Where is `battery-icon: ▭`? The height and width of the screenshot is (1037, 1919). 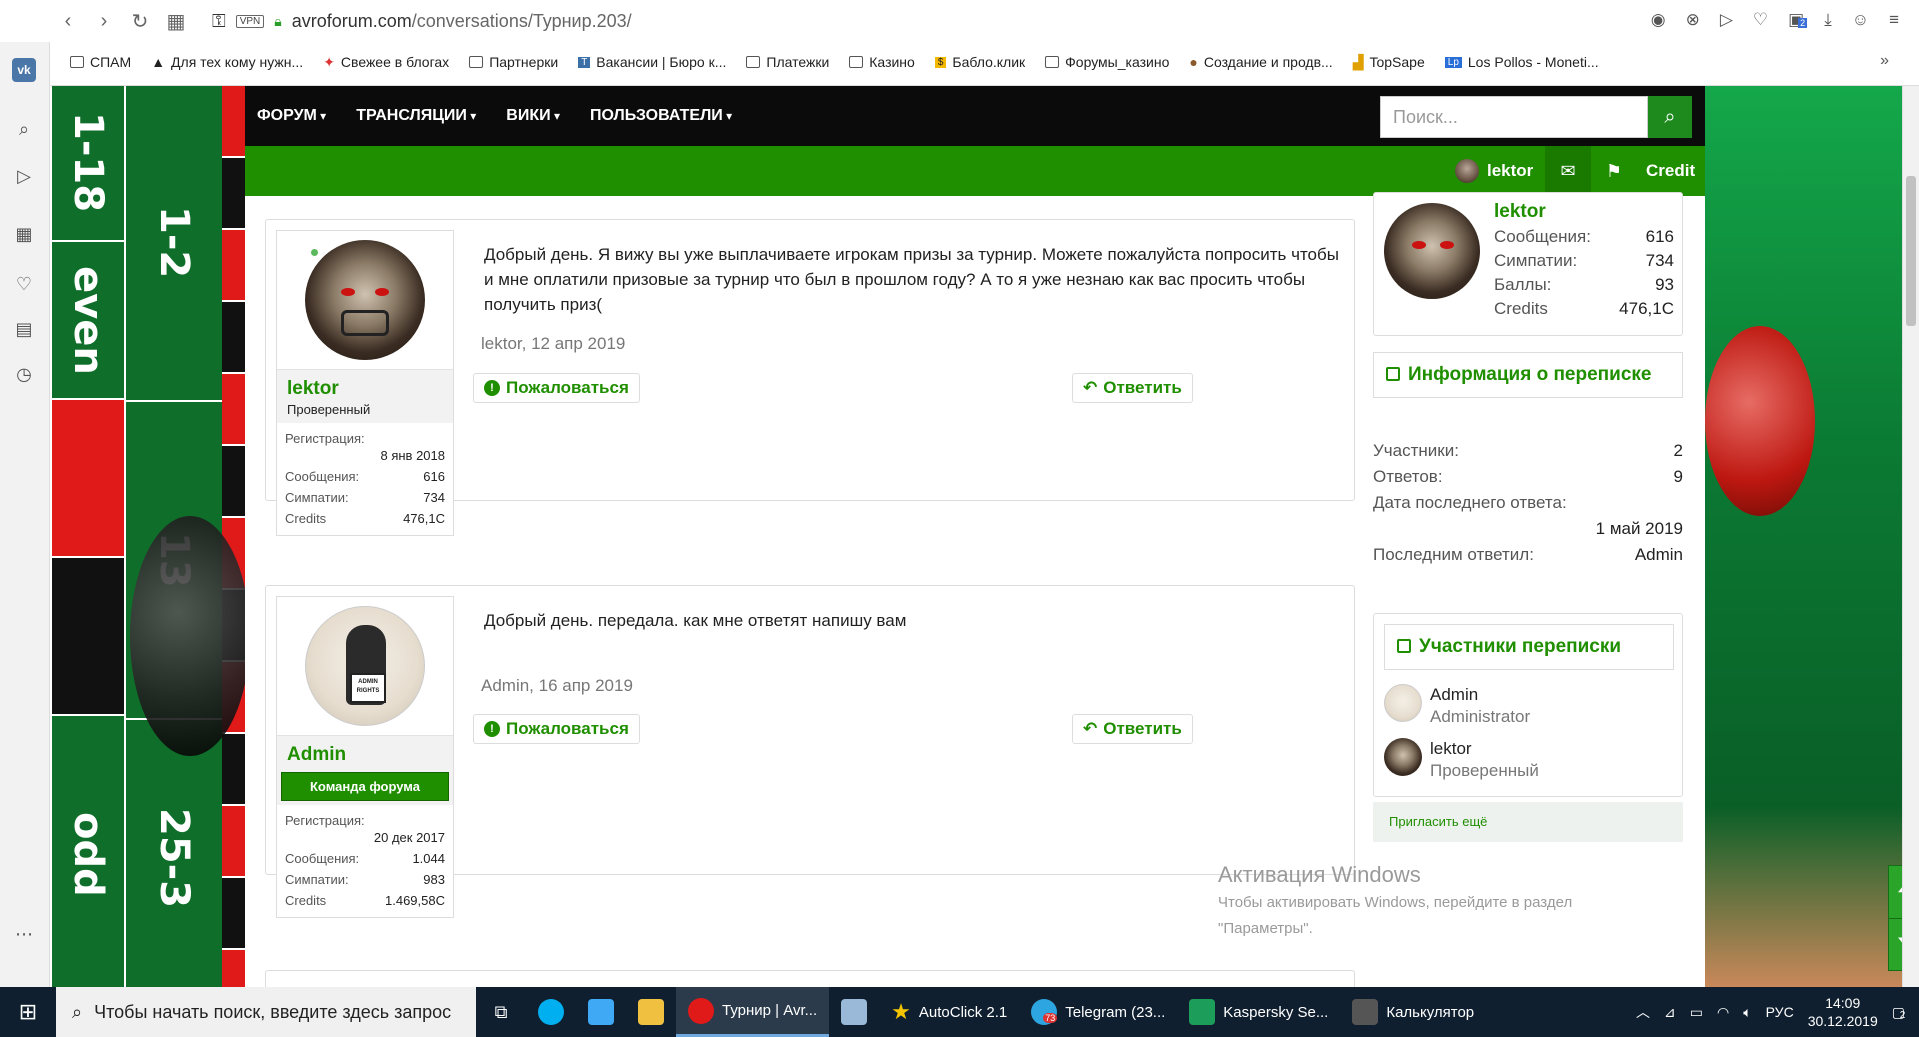
battery-icon: ▭ is located at coordinates (1696, 1012).